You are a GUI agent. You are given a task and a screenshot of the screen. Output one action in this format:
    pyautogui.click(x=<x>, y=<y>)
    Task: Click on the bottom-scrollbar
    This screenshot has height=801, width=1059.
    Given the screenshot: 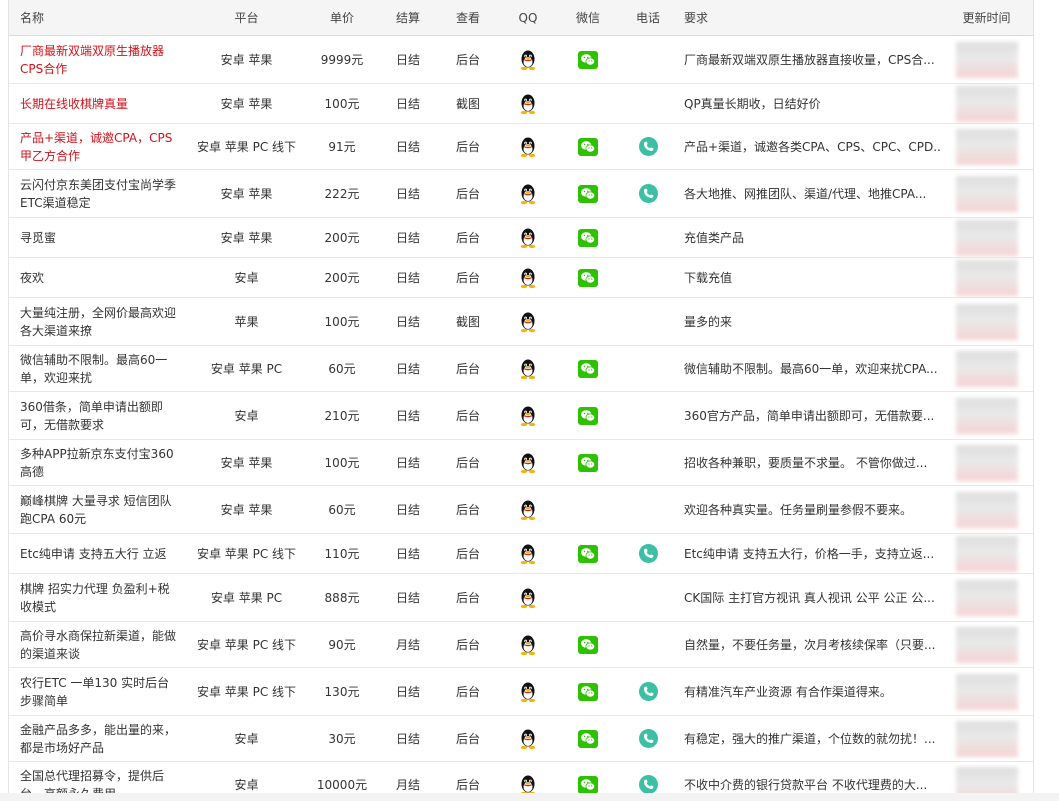 What is the action you would take?
    pyautogui.click(x=529, y=797)
    